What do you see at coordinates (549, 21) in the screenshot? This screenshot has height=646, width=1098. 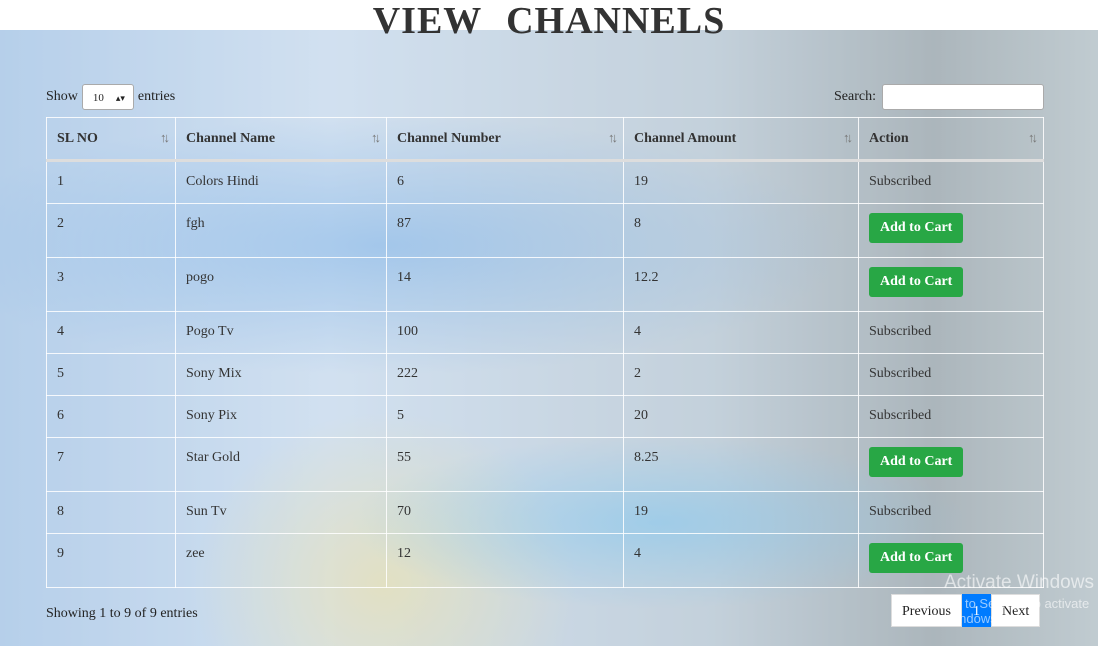 I see `page-title: VIEW CHANNELS` at bounding box center [549, 21].